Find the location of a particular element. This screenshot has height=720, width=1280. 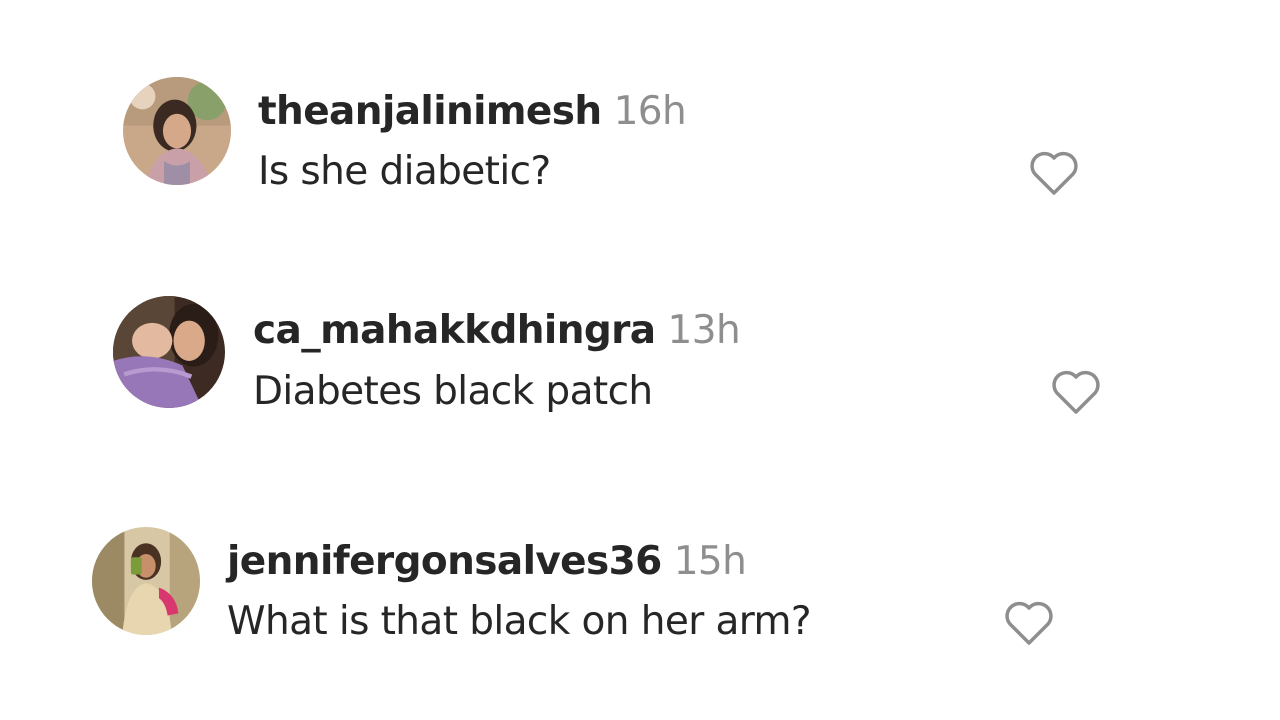

comment-timestamp: 13h is located at coordinates (704, 330).